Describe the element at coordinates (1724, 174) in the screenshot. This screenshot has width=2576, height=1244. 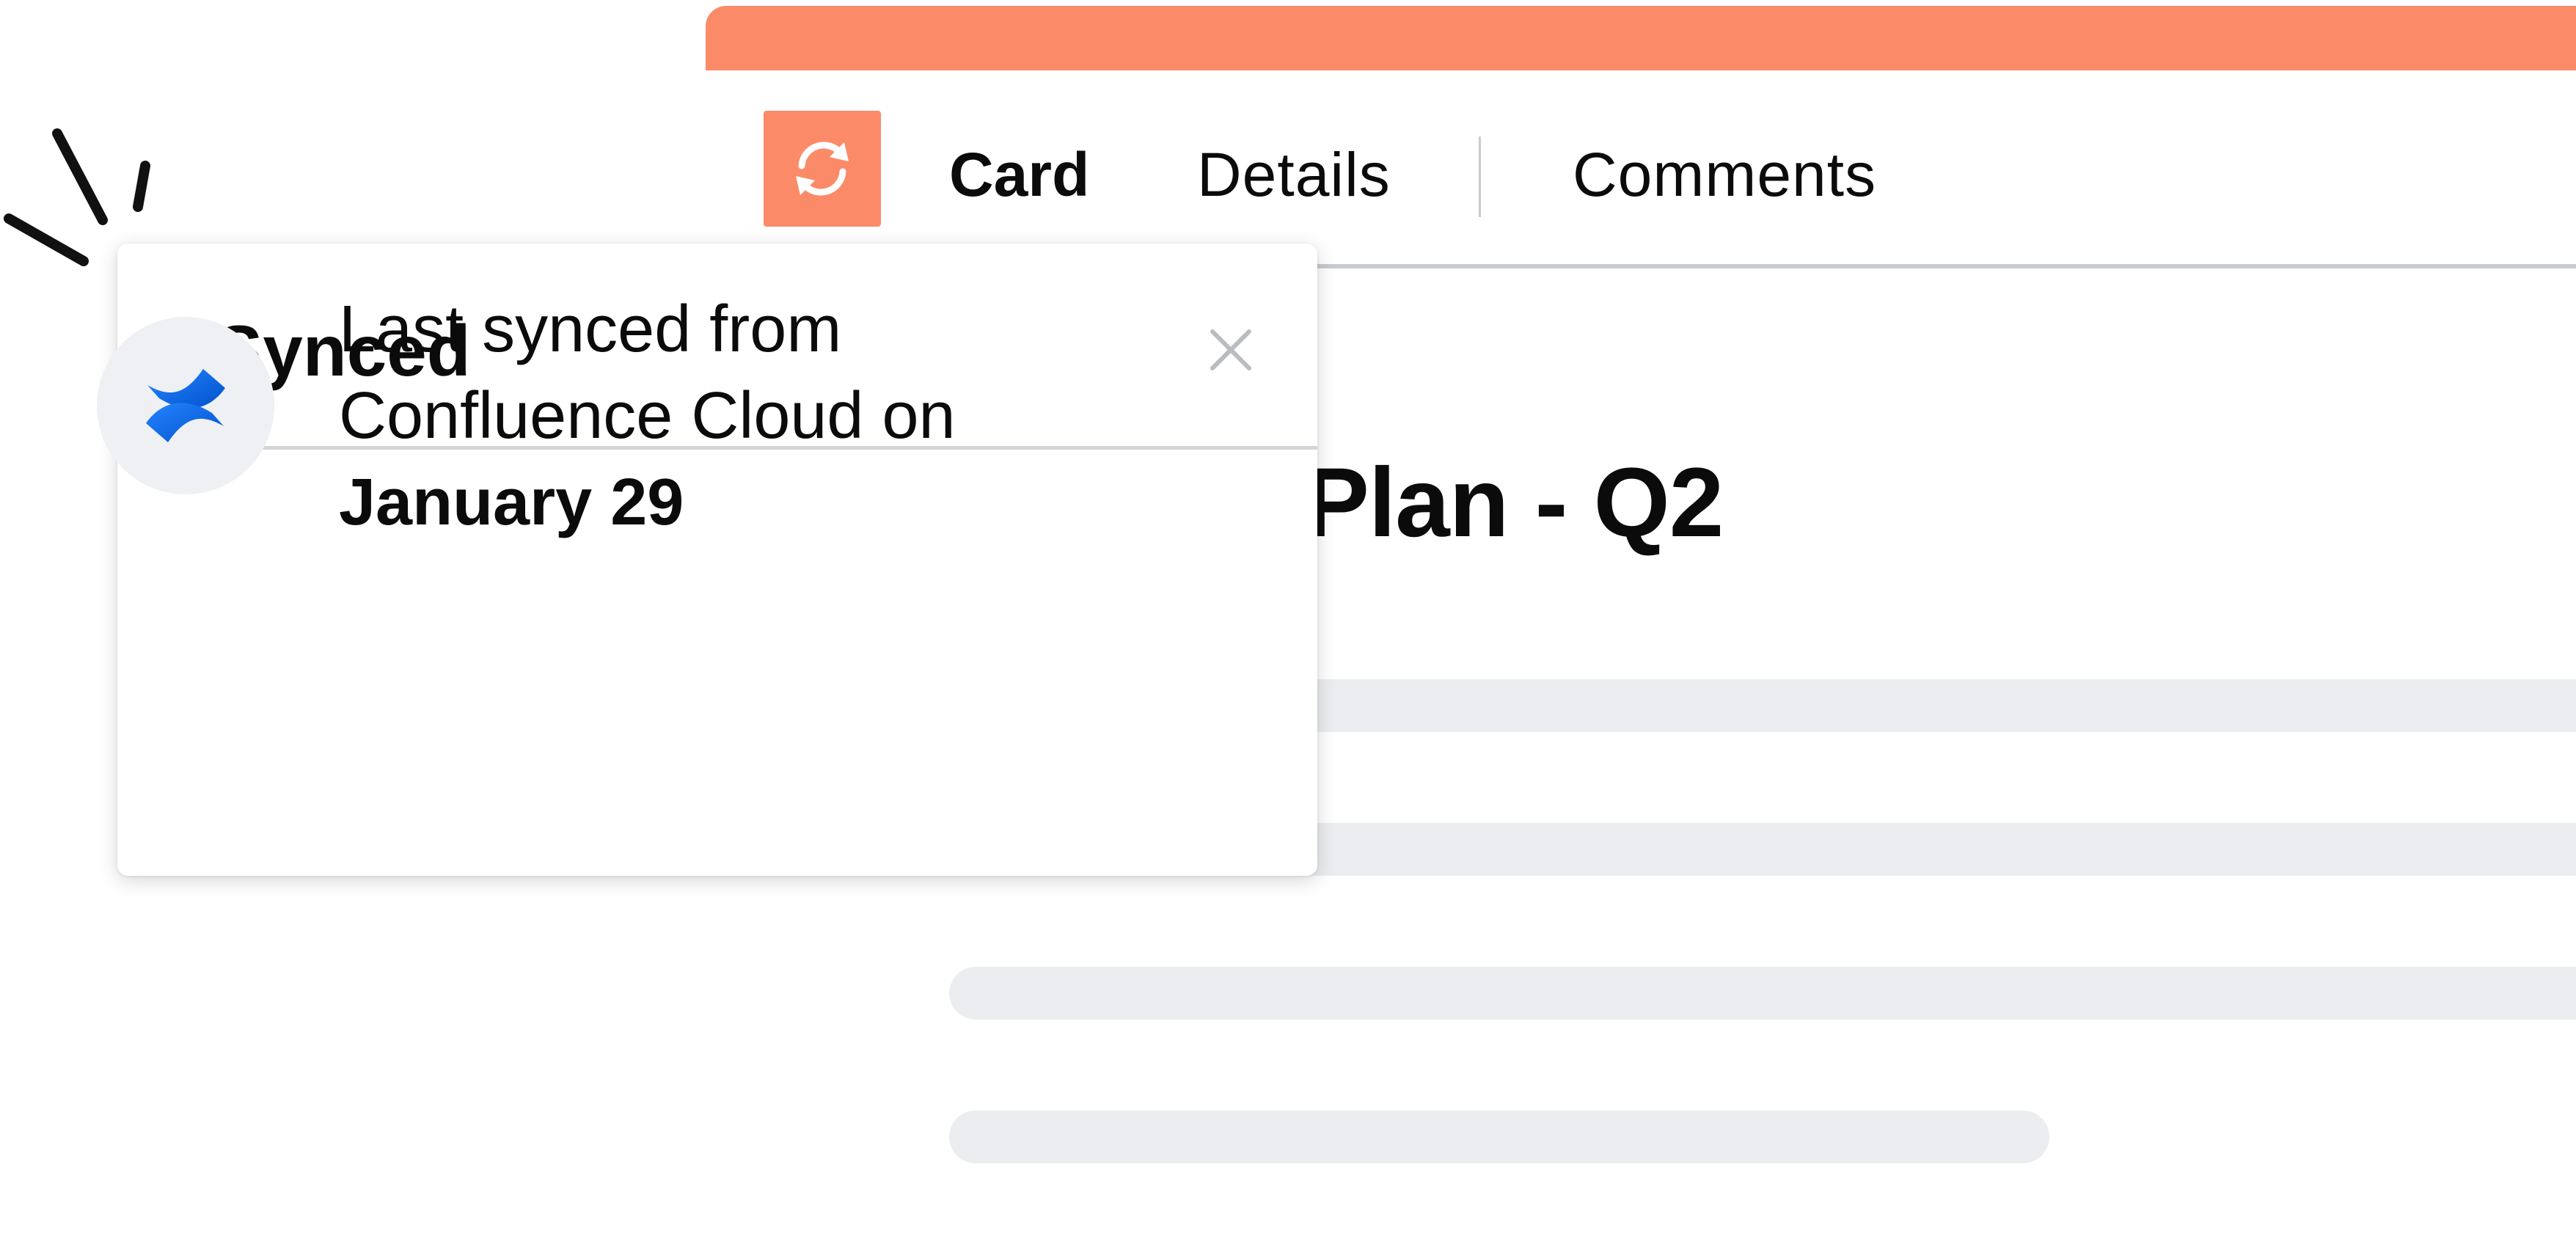
I see `tab-comments: Comments` at that location.